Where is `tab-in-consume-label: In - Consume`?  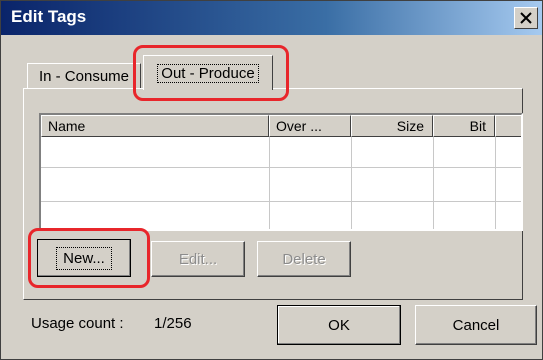 tab-in-consume-label: In - Consume is located at coordinates (84, 76).